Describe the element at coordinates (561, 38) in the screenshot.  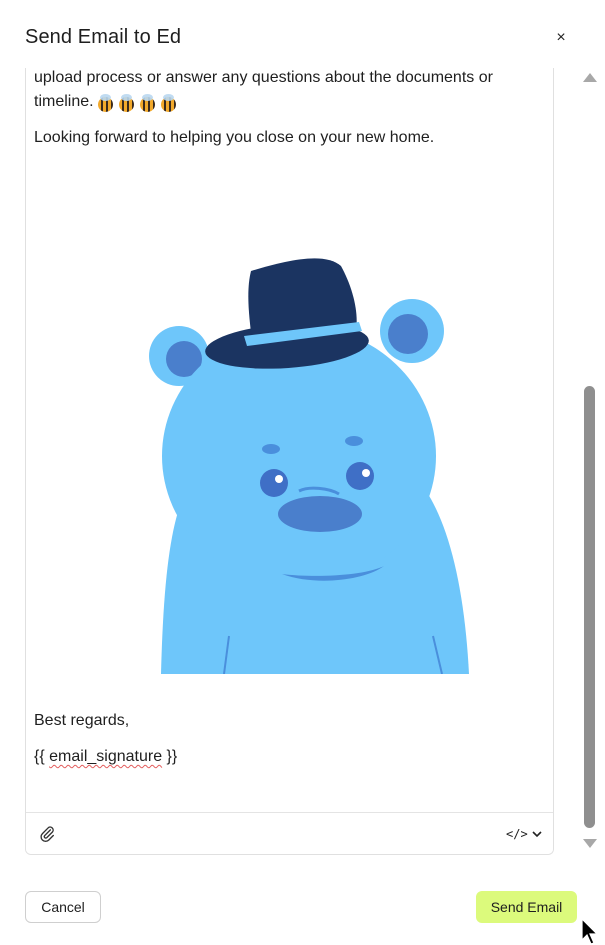
I see `close-icon: ×` at that location.